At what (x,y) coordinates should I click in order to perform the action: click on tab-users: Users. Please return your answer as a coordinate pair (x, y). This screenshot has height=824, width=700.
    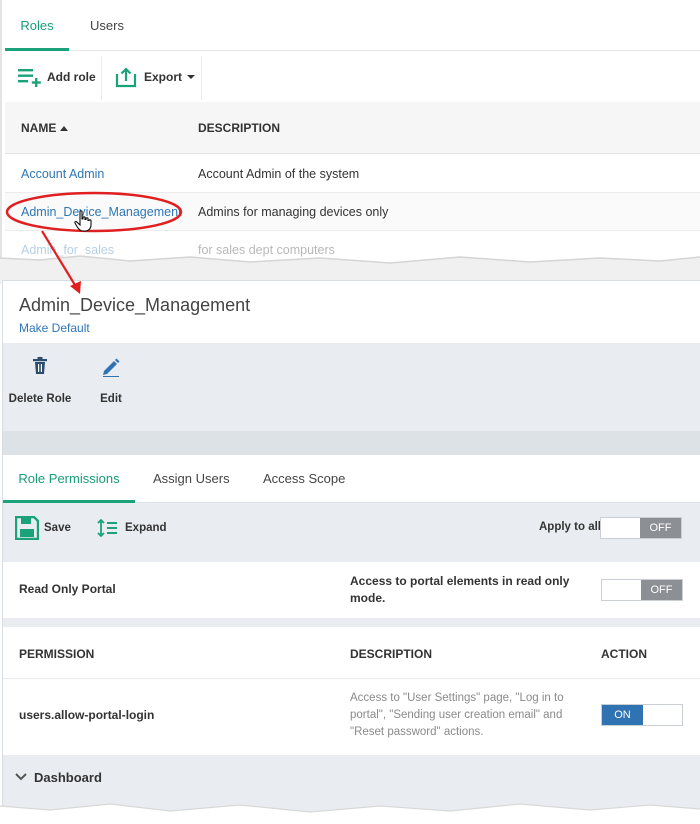
    Looking at the image, I should click on (107, 27).